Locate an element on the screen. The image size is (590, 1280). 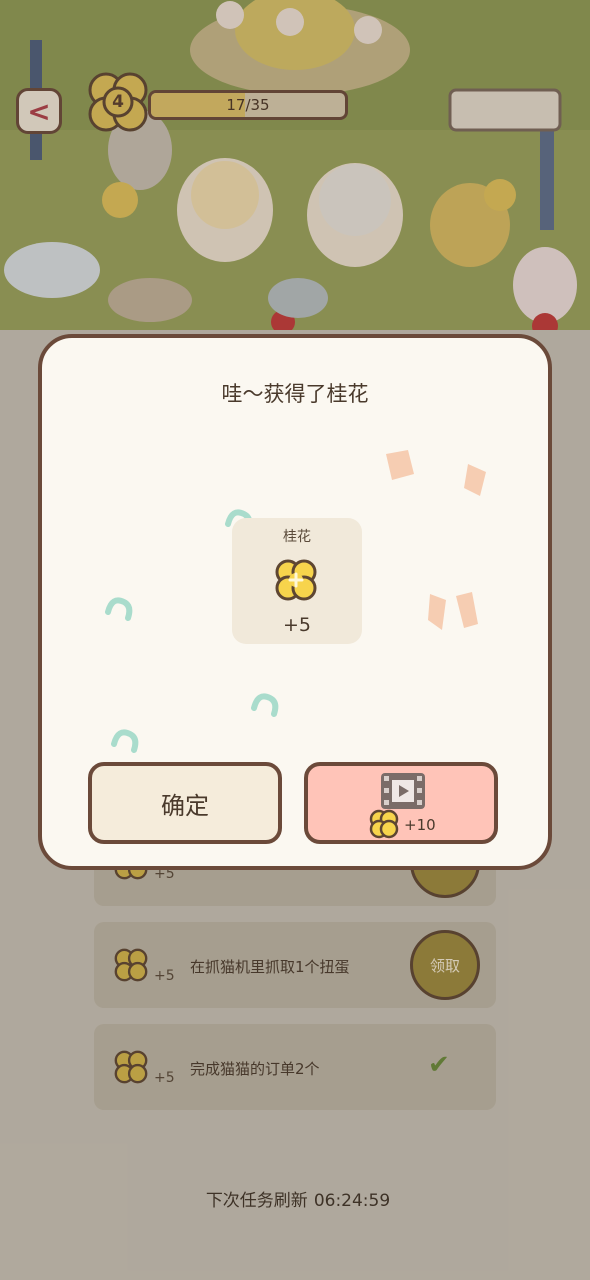
item-amount: +5 is located at coordinates (296, 625).